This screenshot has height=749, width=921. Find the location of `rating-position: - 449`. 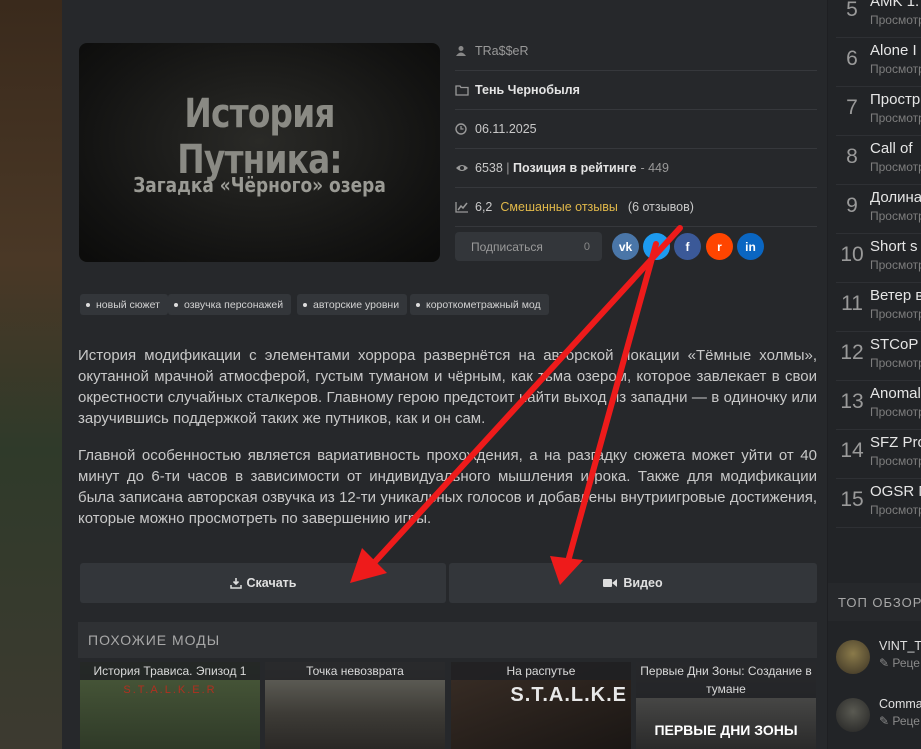

rating-position: - 449 is located at coordinates (654, 168).